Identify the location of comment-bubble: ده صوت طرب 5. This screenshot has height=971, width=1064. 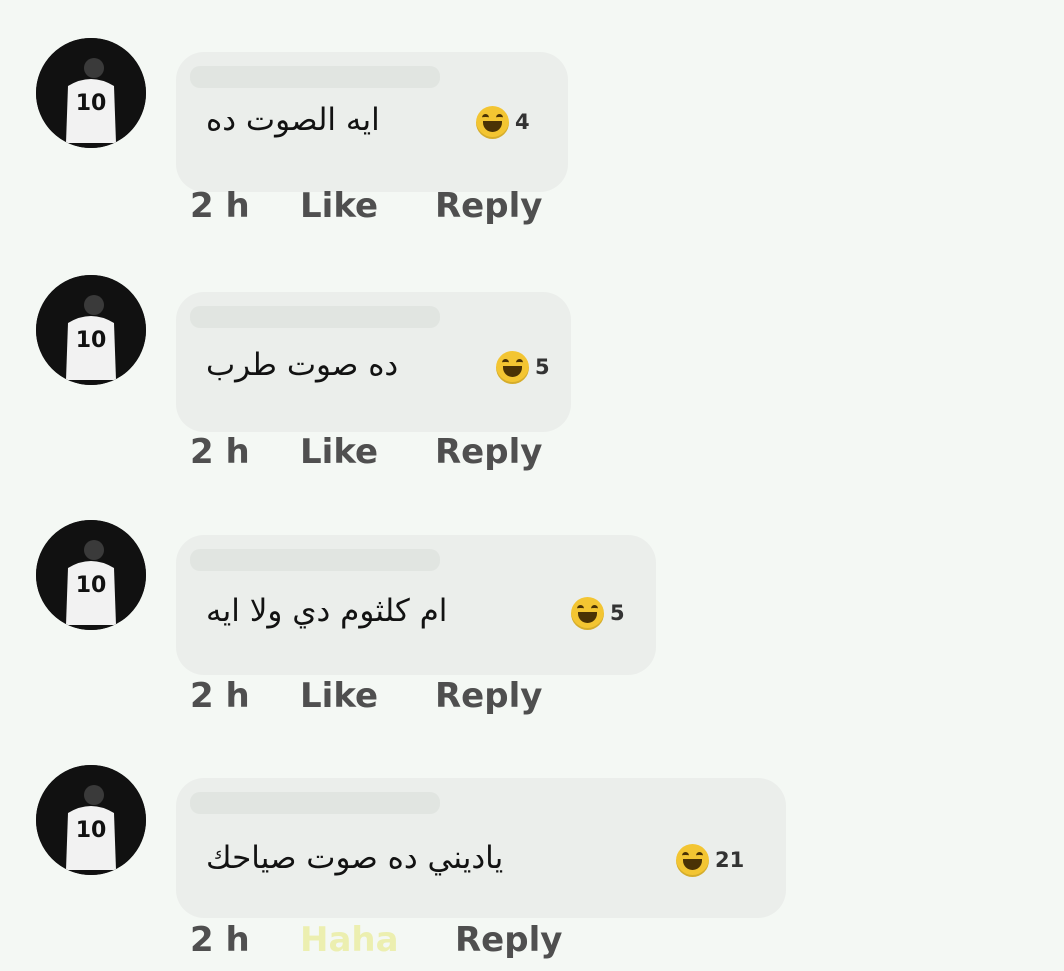
(373, 362).